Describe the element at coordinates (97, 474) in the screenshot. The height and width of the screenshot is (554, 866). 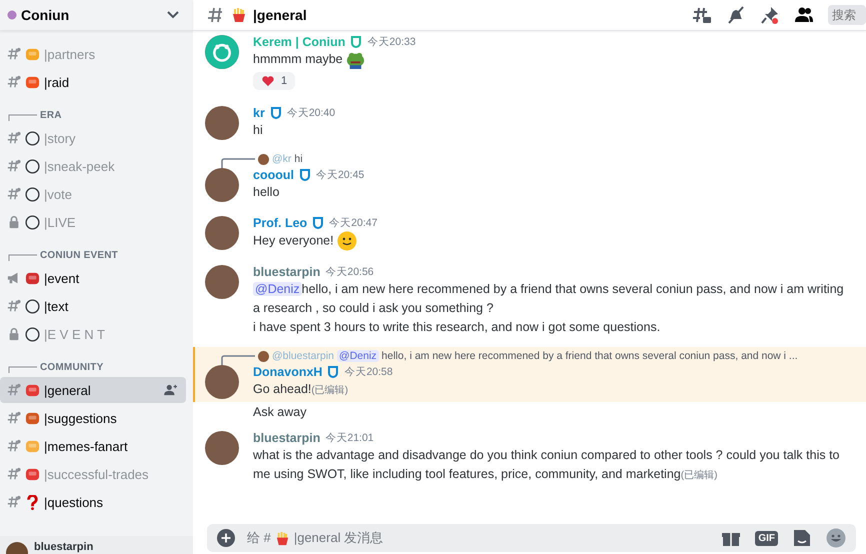
I see `channel-name: |successful-trades` at that location.